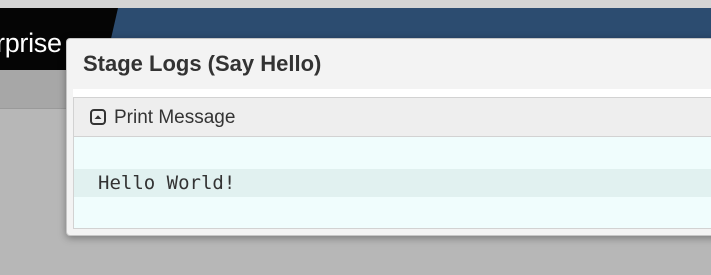  I want to click on step-title: Print Message, so click(175, 117).